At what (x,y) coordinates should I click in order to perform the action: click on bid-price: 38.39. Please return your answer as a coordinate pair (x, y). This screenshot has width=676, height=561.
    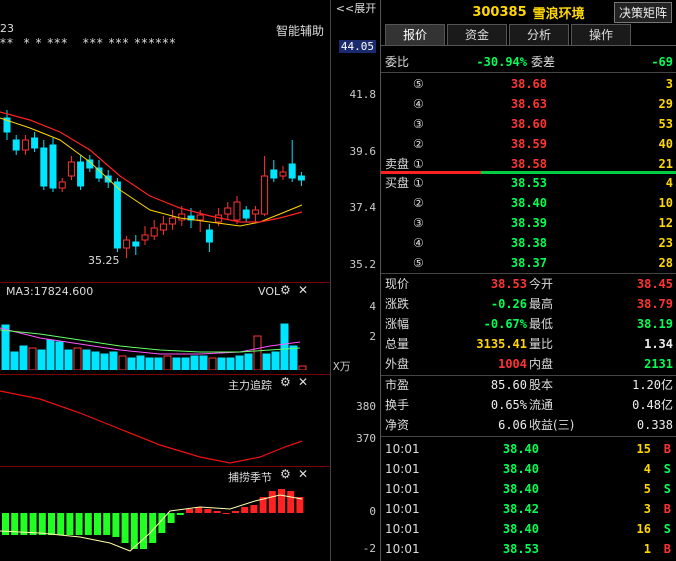
    Looking at the image, I should click on (528, 223).